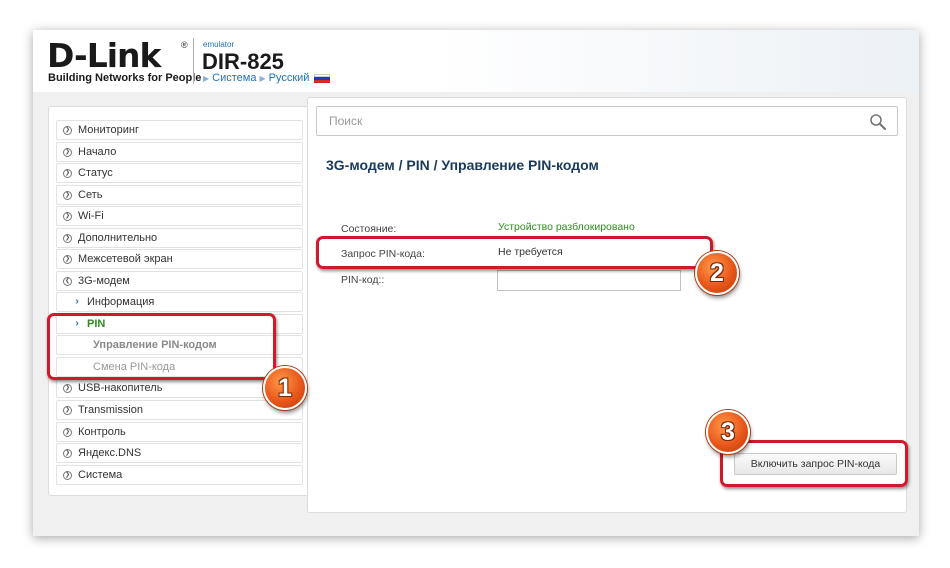  Describe the element at coordinates (95, 173) in the screenshot. I see `sidebar-item-label: Статус` at that location.